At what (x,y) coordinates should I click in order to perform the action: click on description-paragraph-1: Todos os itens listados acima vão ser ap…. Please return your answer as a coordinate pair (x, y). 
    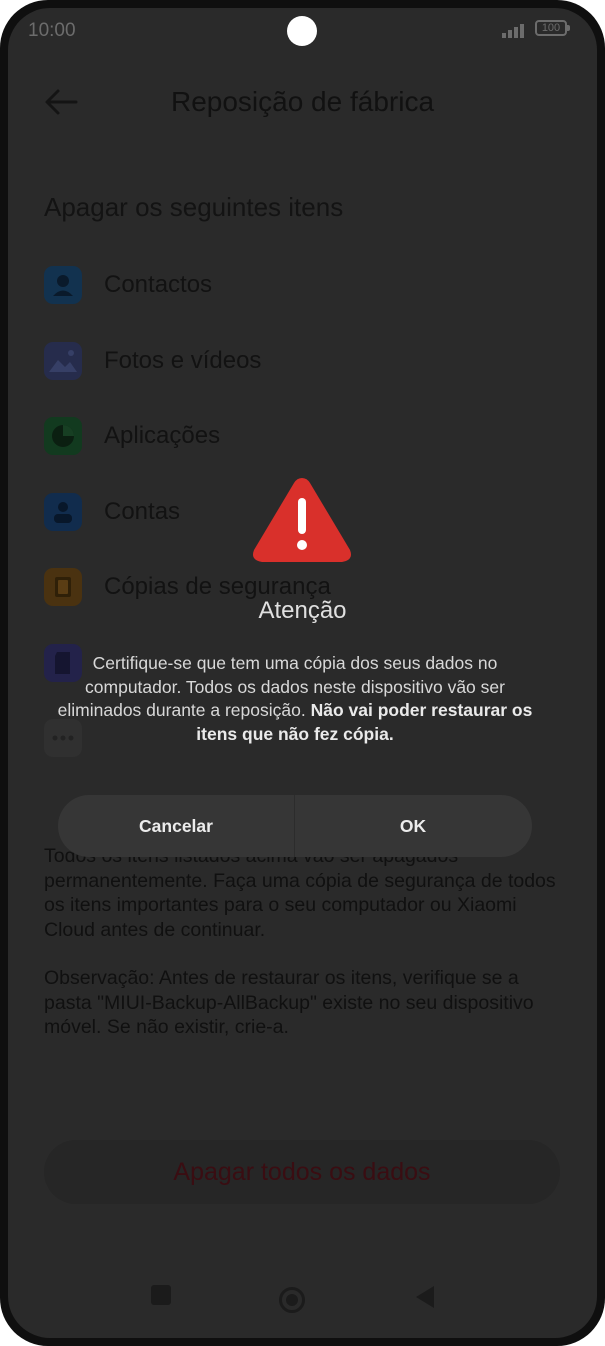
    Looking at the image, I should click on (300, 893).